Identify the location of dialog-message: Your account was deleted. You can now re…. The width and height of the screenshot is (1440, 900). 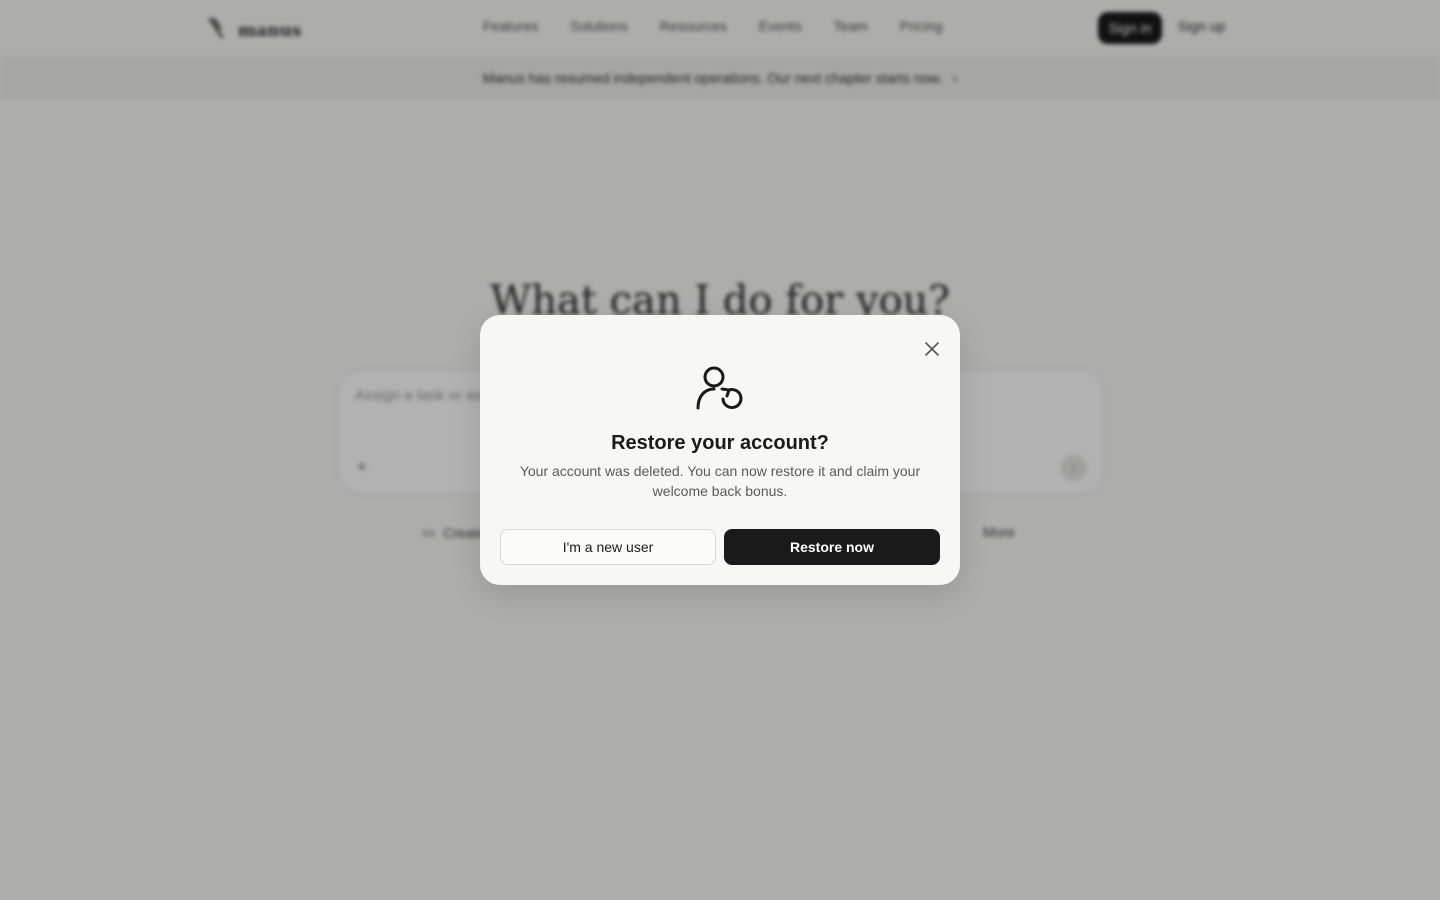
(720, 481).